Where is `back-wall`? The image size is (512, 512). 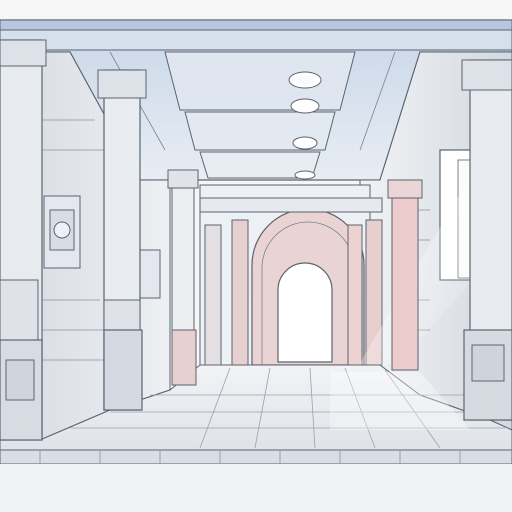
back-wall is located at coordinates (291, 275).